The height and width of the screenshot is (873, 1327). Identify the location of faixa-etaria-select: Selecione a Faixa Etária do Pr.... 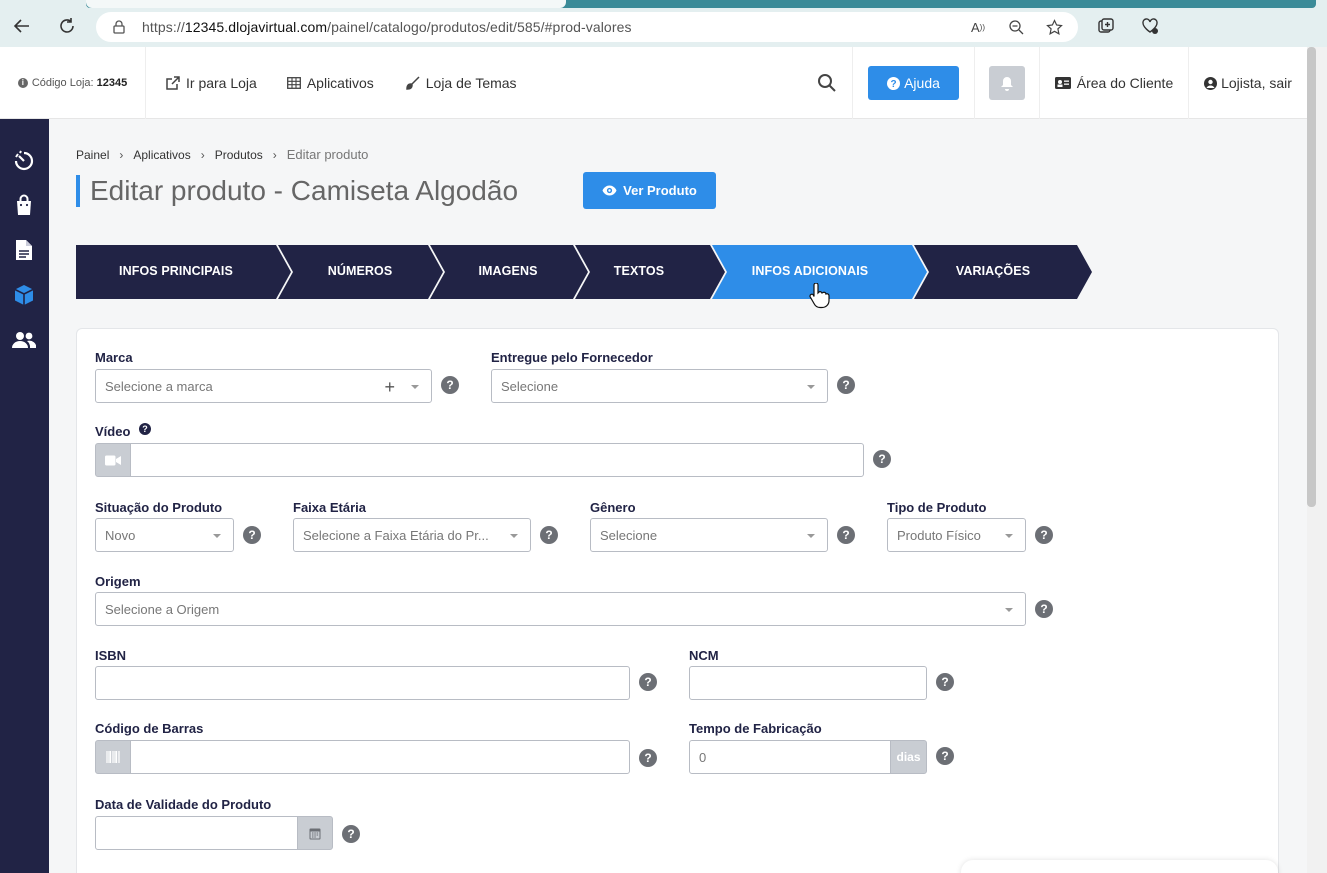
(412, 535).